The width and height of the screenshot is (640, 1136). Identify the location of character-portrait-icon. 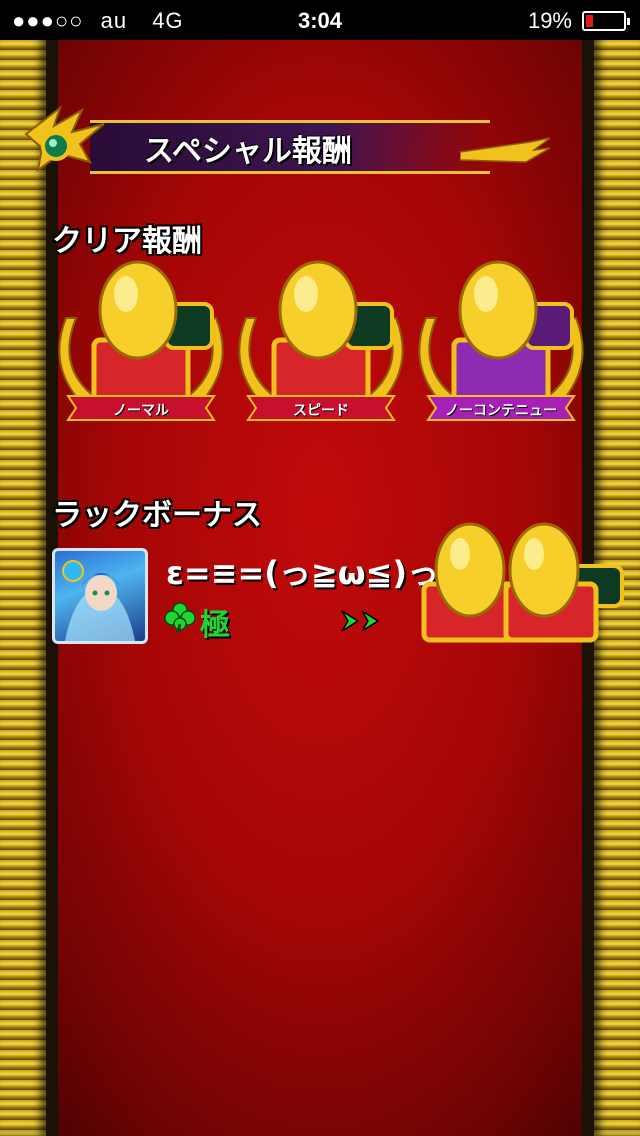
(98, 600).